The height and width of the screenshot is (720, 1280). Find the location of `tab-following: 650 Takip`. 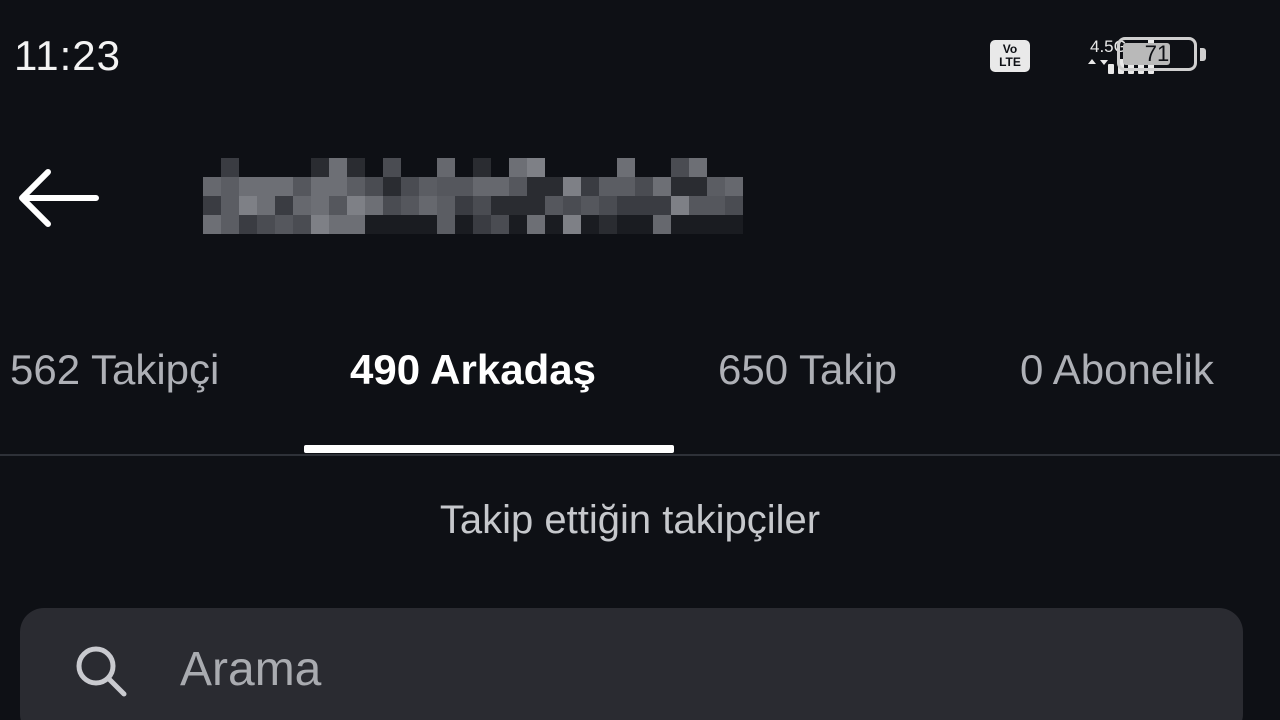

tab-following: 650 Takip is located at coordinates (807, 370).